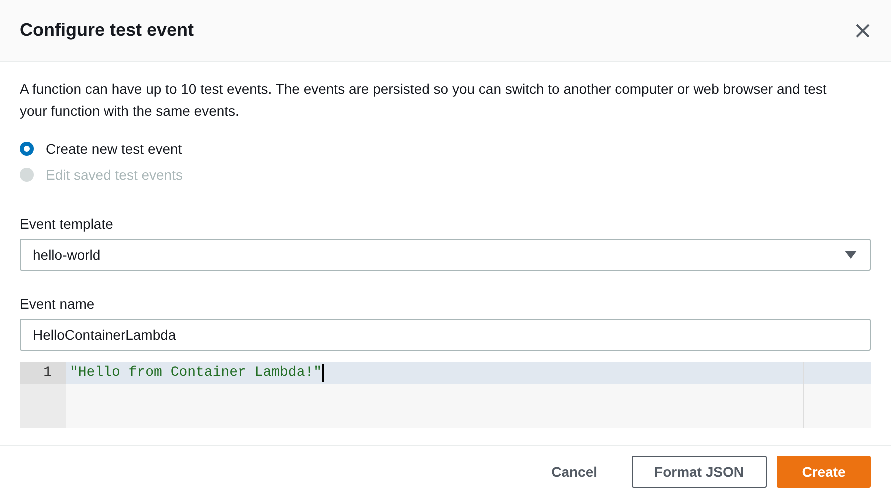 This screenshot has width=891, height=499. I want to click on event-name-field: HelloContainerLambda, so click(445, 335).